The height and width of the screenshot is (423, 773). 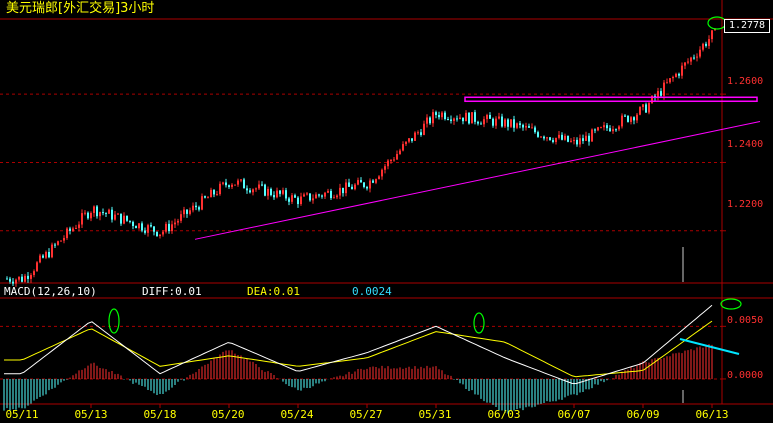 I want to click on date-label: 06/09, so click(x=643, y=414).